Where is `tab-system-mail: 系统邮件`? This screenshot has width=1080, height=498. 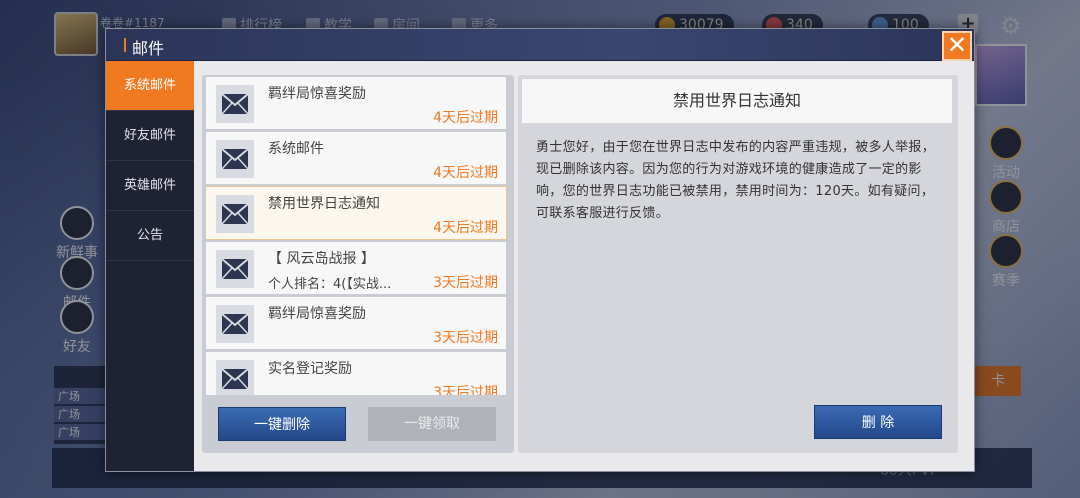
tab-system-mail: 系统邮件 is located at coordinates (150, 86).